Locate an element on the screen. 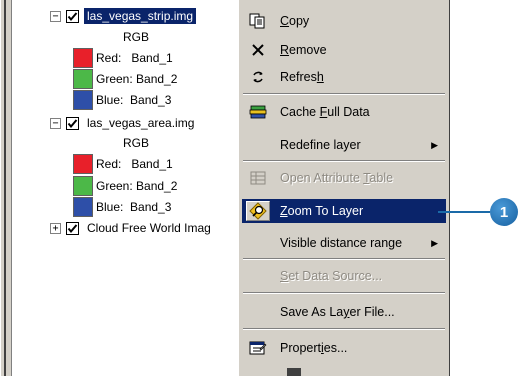 Image resolution: width=524 pixels, height=376 pixels. window-left-border is located at coordinates (6, 188).